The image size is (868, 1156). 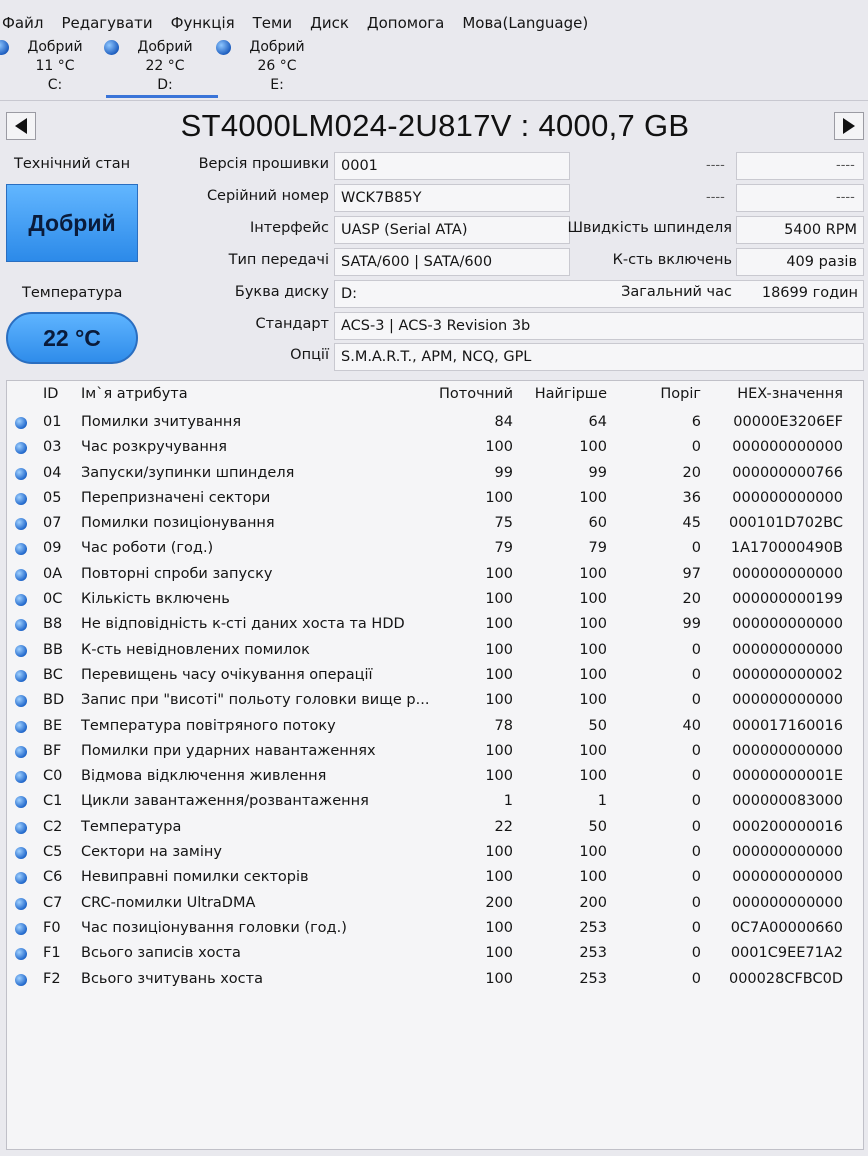 What do you see at coordinates (593, 978) in the screenshot?
I see `worst-value: 253` at bounding box center [593, 978].